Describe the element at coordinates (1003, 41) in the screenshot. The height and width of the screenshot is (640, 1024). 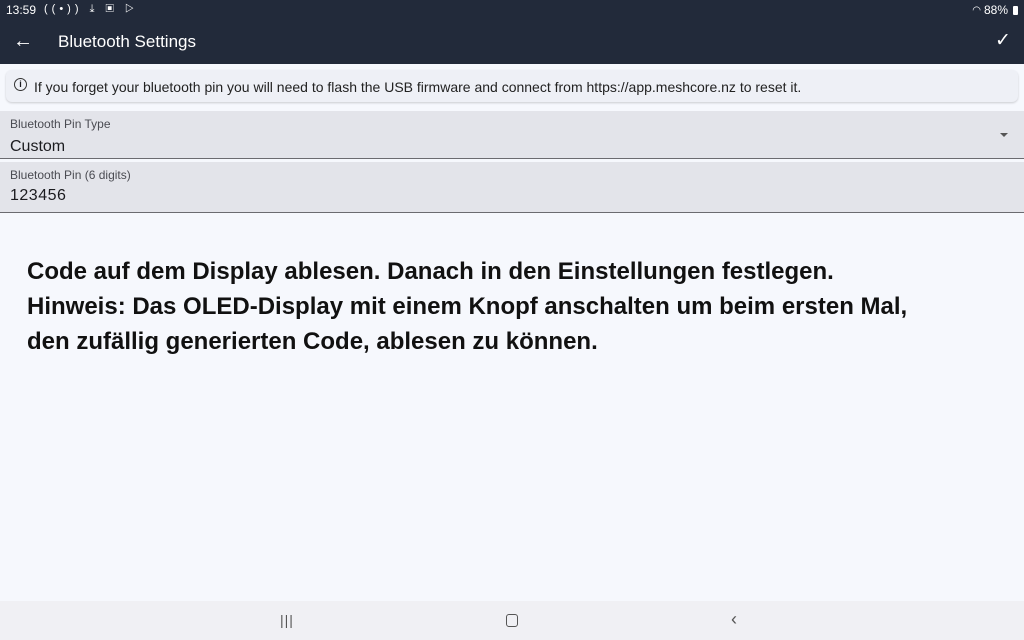
I see `confirm-check-icon: ✓` at that location.